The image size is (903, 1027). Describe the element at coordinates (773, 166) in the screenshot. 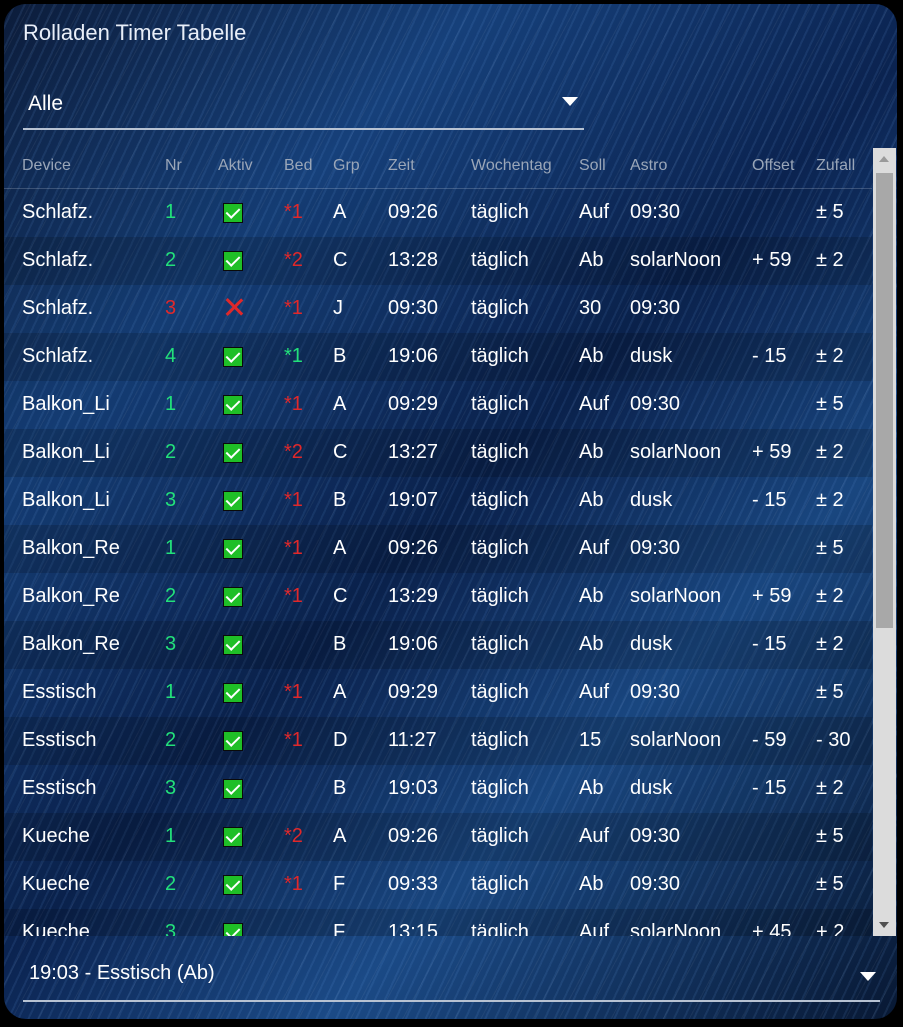

I see `col-header-offset: Offset` at that location.